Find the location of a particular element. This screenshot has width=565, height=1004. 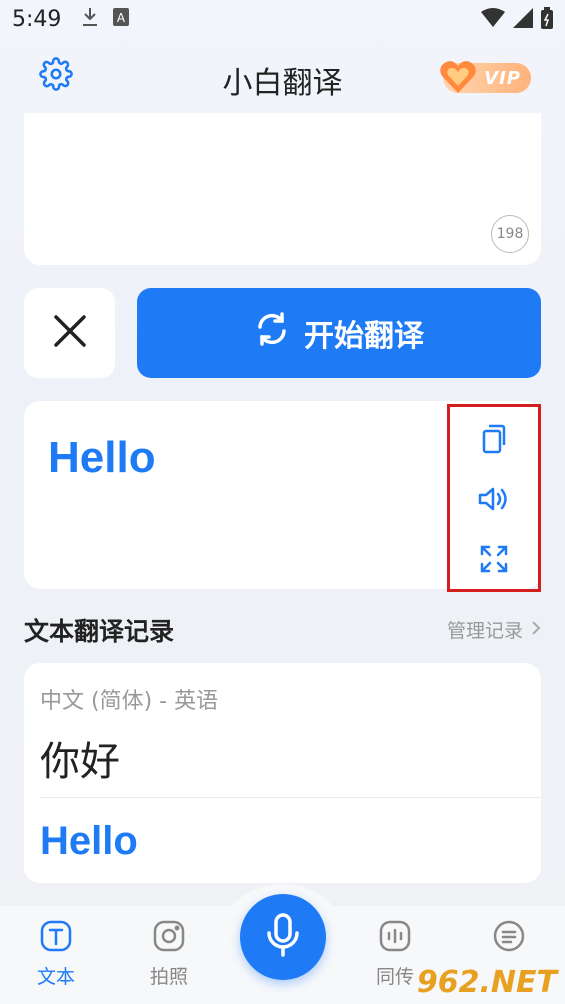

notes-icon is located at coordinates (509, 938).